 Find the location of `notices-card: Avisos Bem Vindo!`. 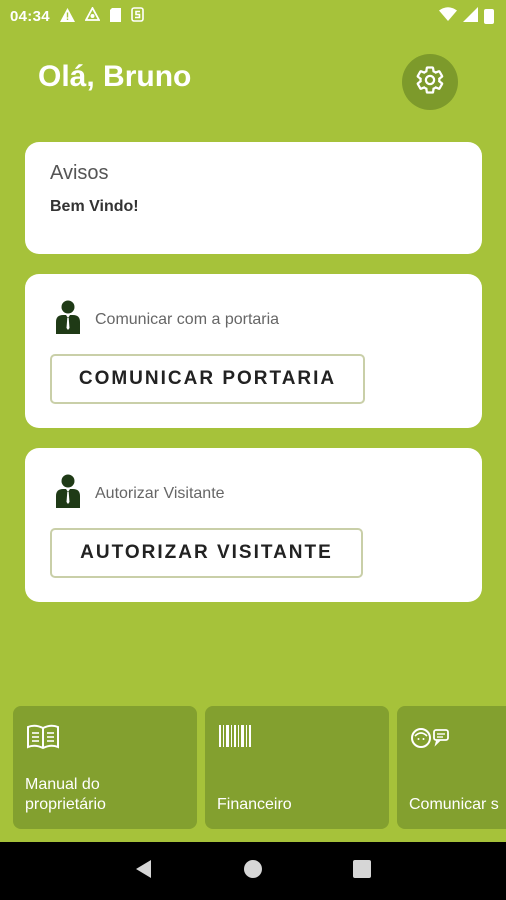

notices-card: Avisos Bem Vindo! is located at coordinates (253, 198).